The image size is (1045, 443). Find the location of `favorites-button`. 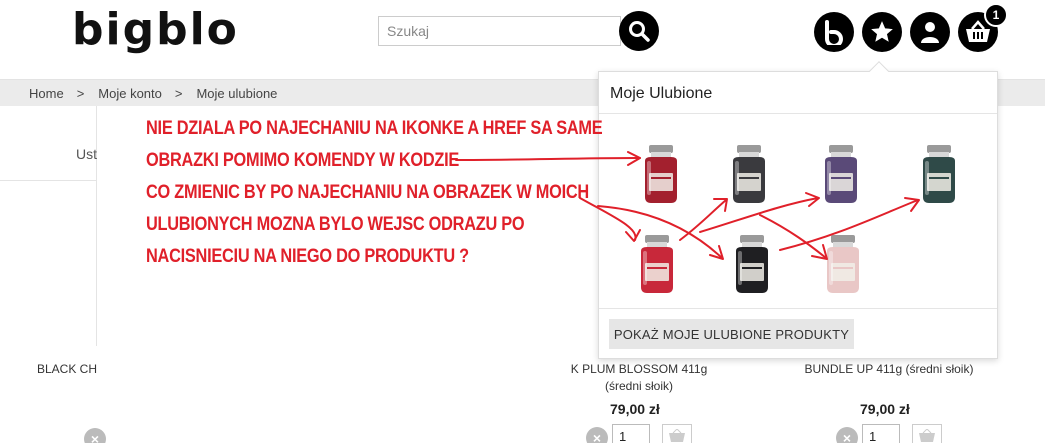

favorites-button is located at coordinates (882, 32).